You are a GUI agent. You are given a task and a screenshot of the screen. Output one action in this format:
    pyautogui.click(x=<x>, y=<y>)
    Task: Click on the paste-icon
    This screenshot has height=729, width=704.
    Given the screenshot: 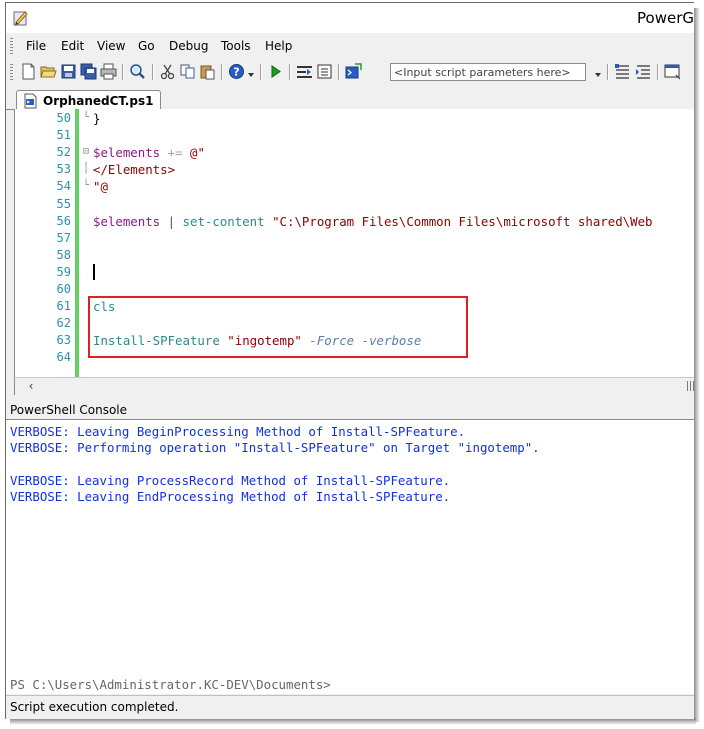 What is the action you would take?
    pyautogui.click(x=207, y=71)
    